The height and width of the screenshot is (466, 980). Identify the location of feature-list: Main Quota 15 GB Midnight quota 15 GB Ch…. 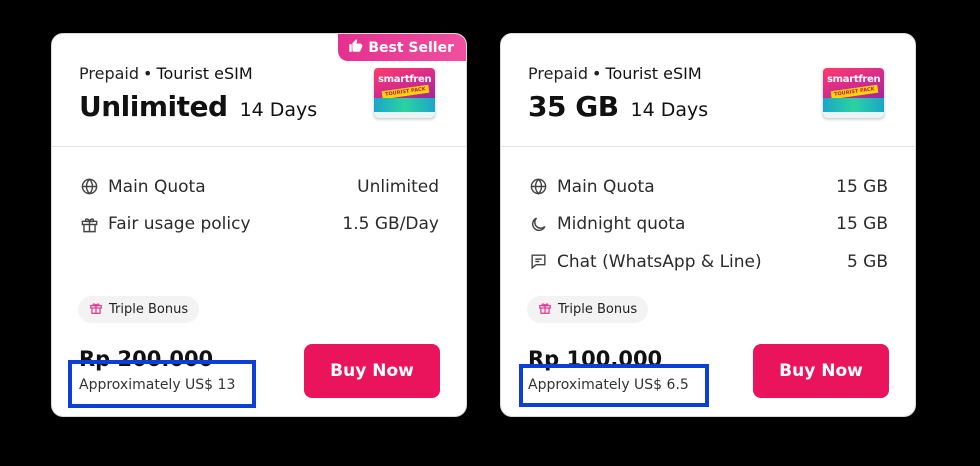
(708, 224).